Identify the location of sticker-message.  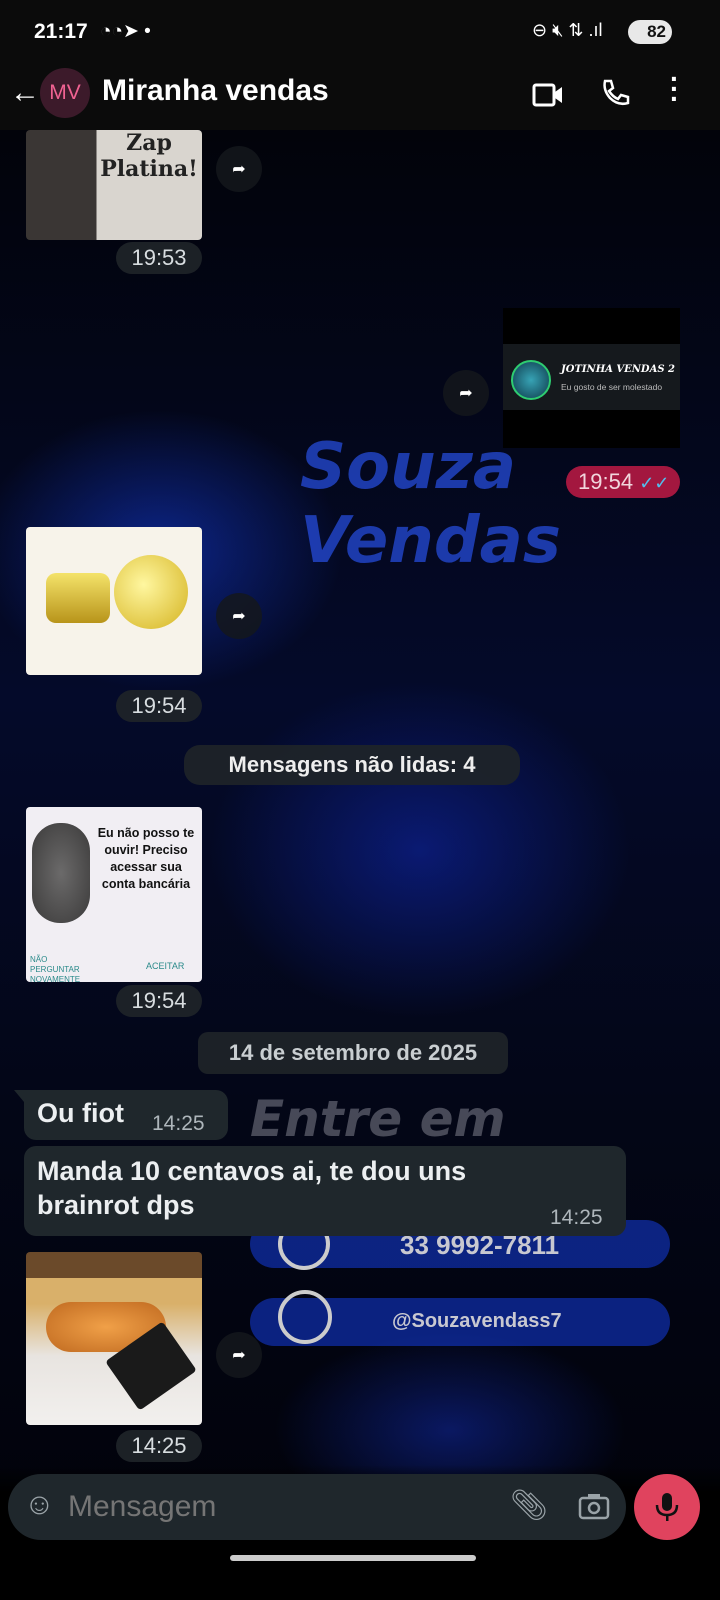
(114, 601).